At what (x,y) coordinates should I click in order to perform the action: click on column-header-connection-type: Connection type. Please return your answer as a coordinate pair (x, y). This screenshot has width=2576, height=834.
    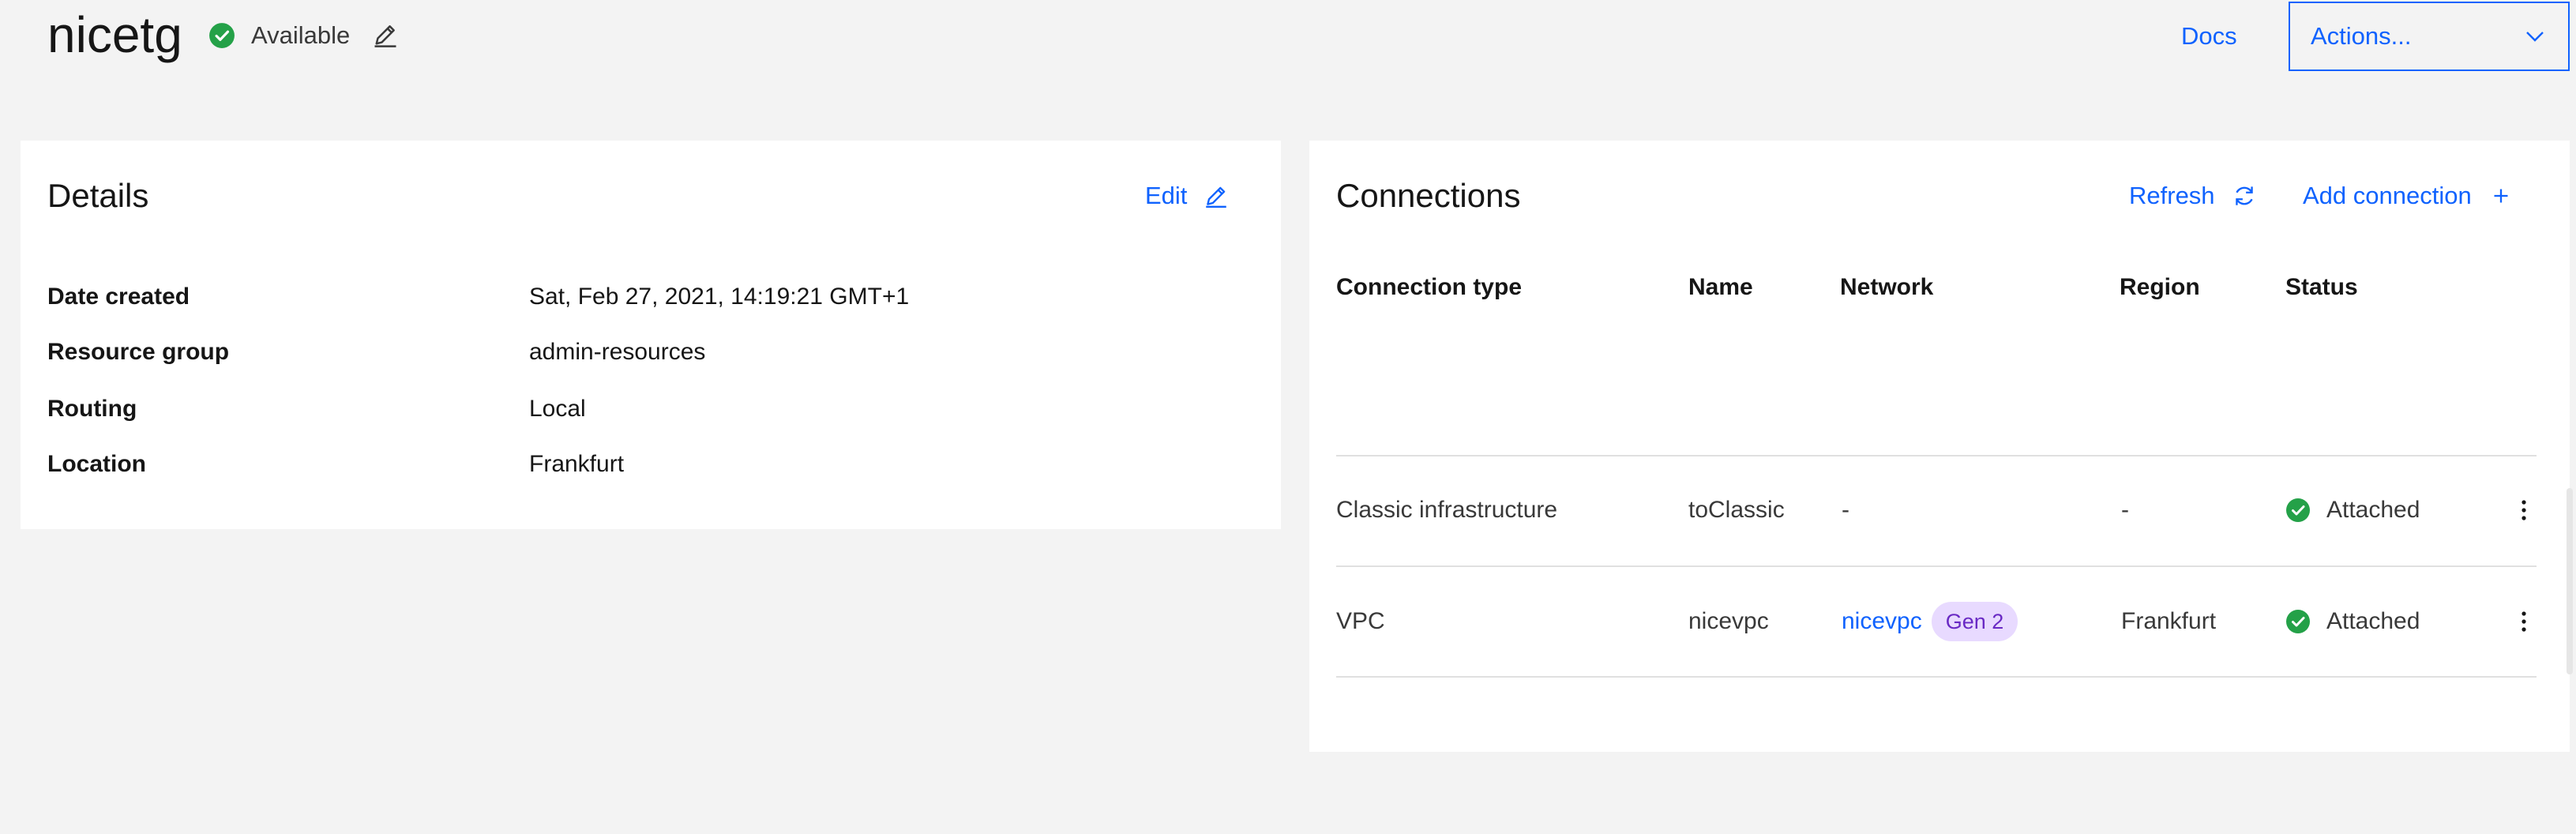
    Looking at the image, I should click on (1429, 287).